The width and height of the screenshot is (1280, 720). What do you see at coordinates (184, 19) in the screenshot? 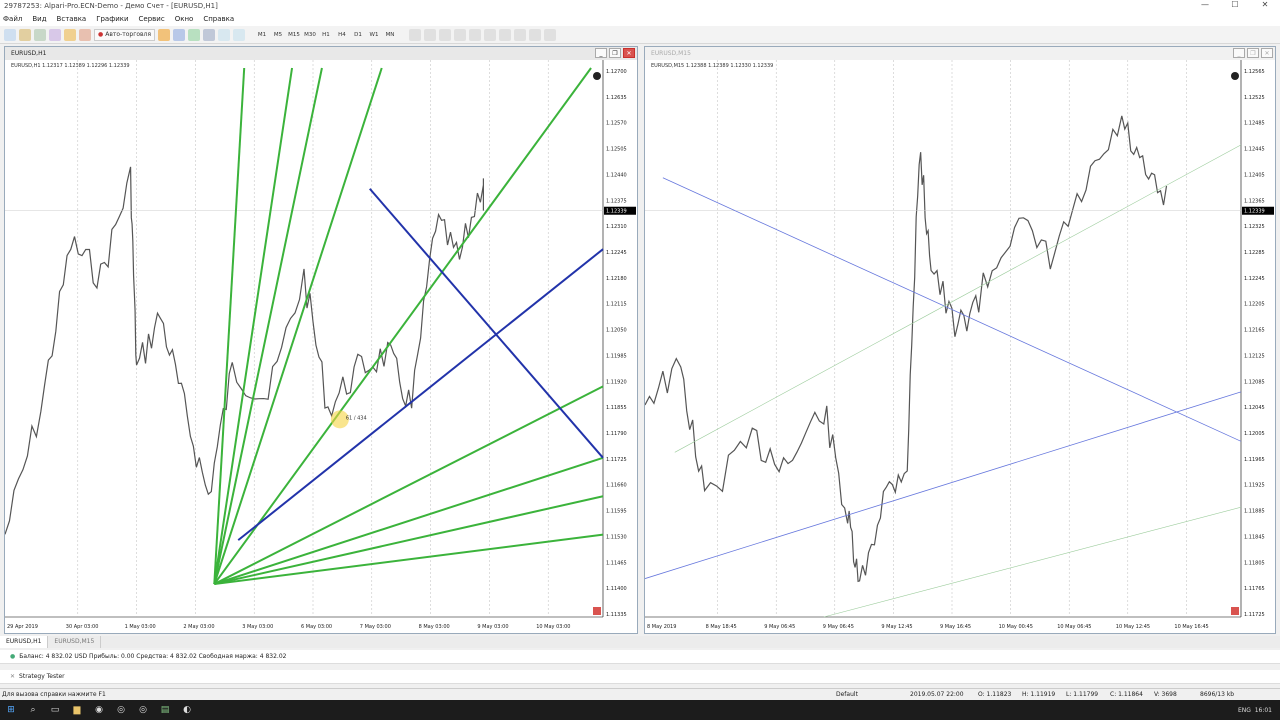
I see `menu-item-5: Окно` at bounding box center [184, 19].